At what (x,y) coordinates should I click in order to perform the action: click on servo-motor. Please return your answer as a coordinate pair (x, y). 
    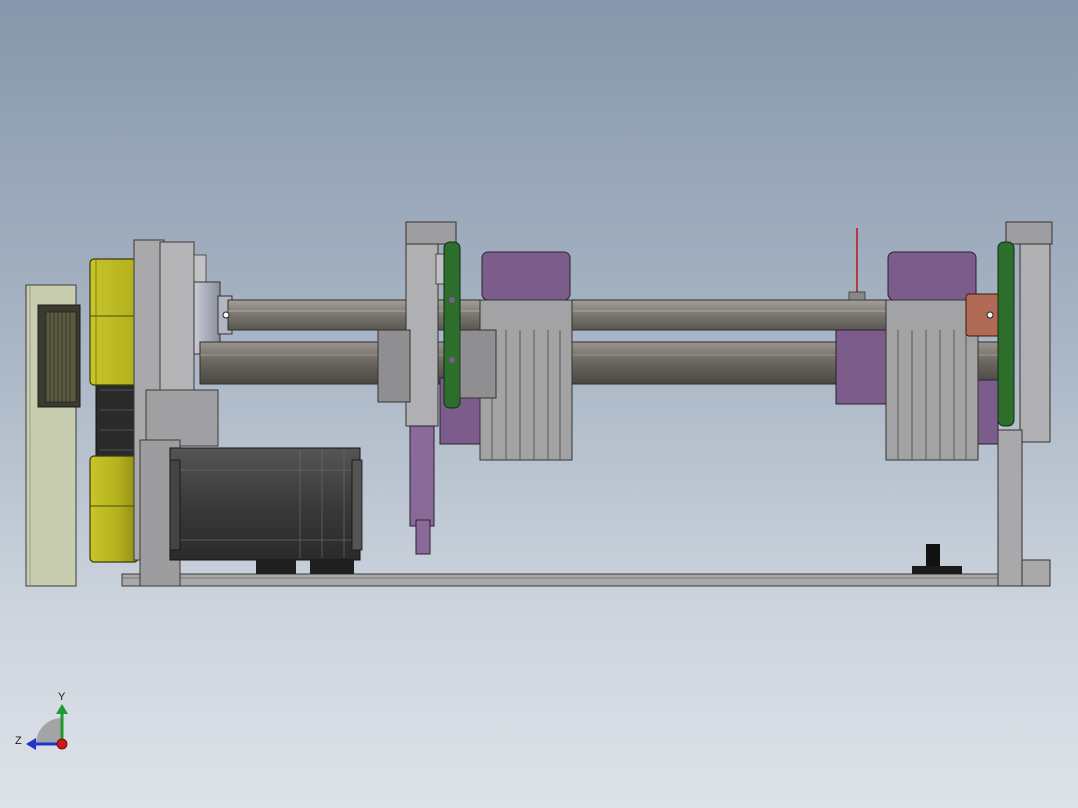
    Looking at the image, I should click on (266, 504).